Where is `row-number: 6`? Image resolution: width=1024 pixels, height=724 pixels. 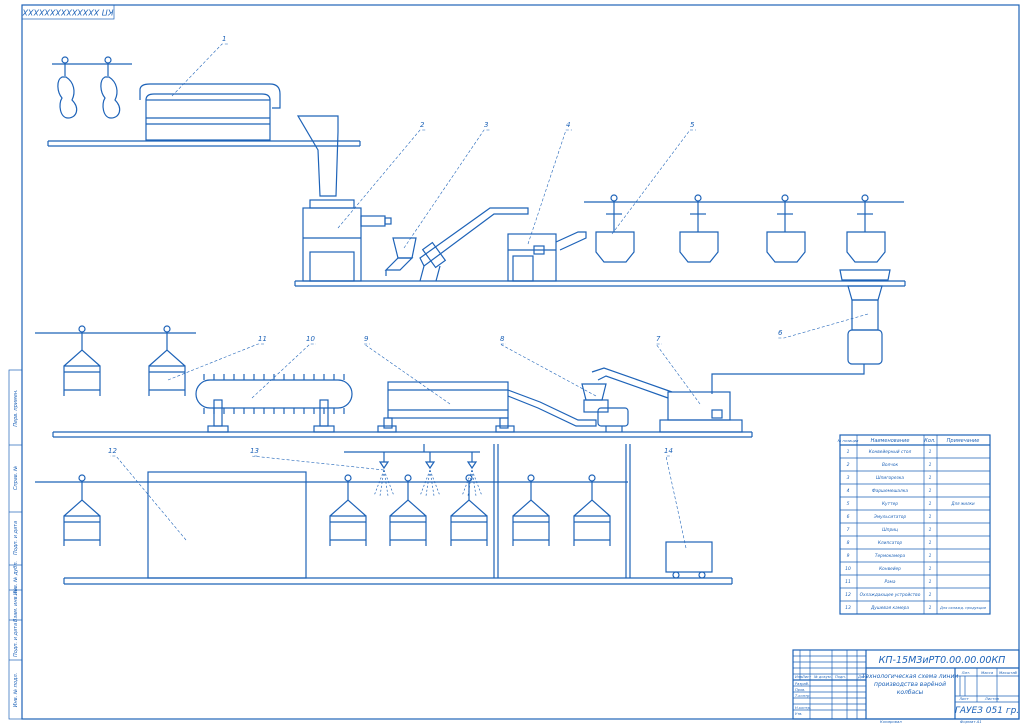 row-number: 6 is located at coordinates (848, 517).